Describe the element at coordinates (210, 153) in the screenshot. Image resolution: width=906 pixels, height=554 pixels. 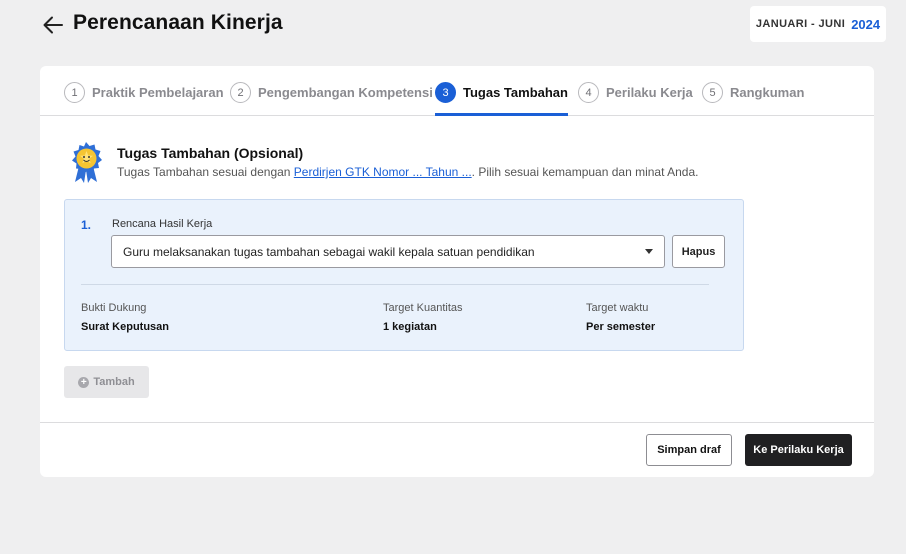
I see `section-title: Tugas Tambahan (Opsional)` at that location.